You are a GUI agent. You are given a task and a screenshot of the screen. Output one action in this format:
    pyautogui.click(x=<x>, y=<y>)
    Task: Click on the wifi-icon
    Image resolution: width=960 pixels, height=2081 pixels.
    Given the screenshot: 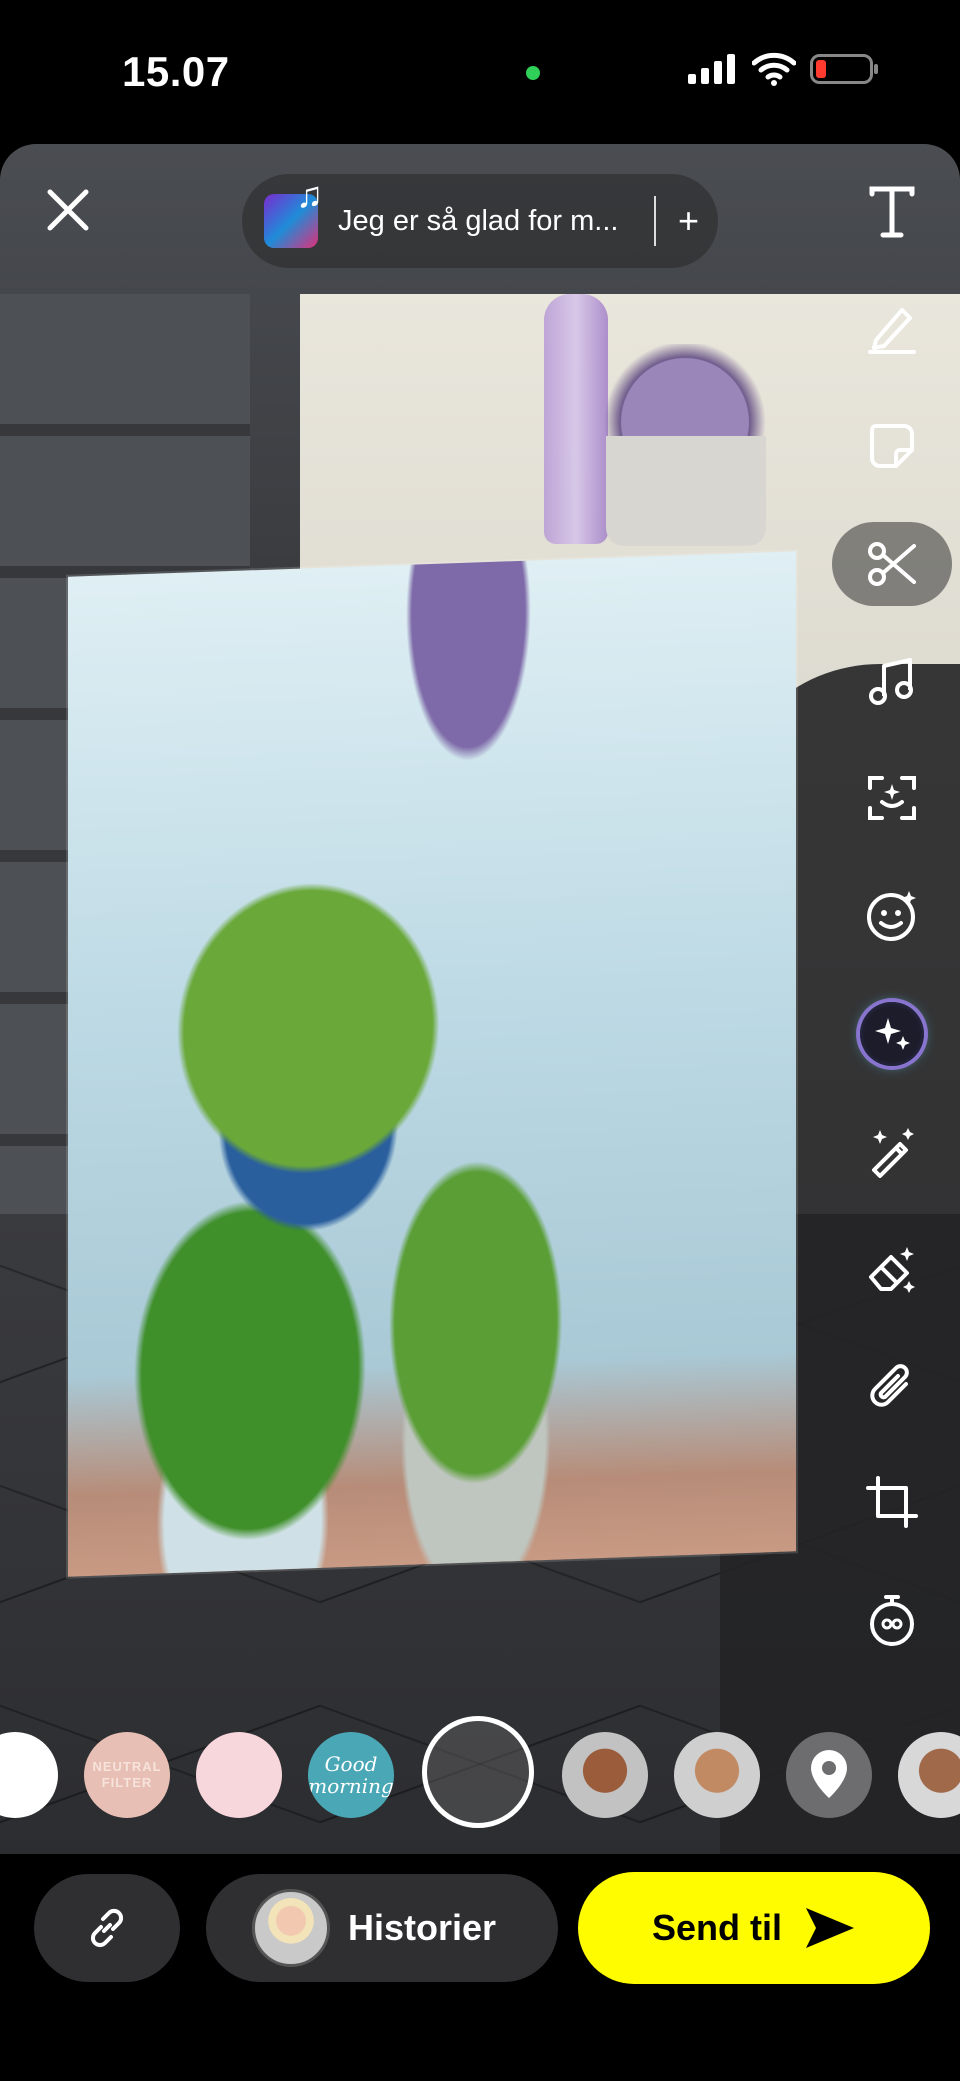 What is the action you would take?
    pyautogui.click(x=774, y=69)
    